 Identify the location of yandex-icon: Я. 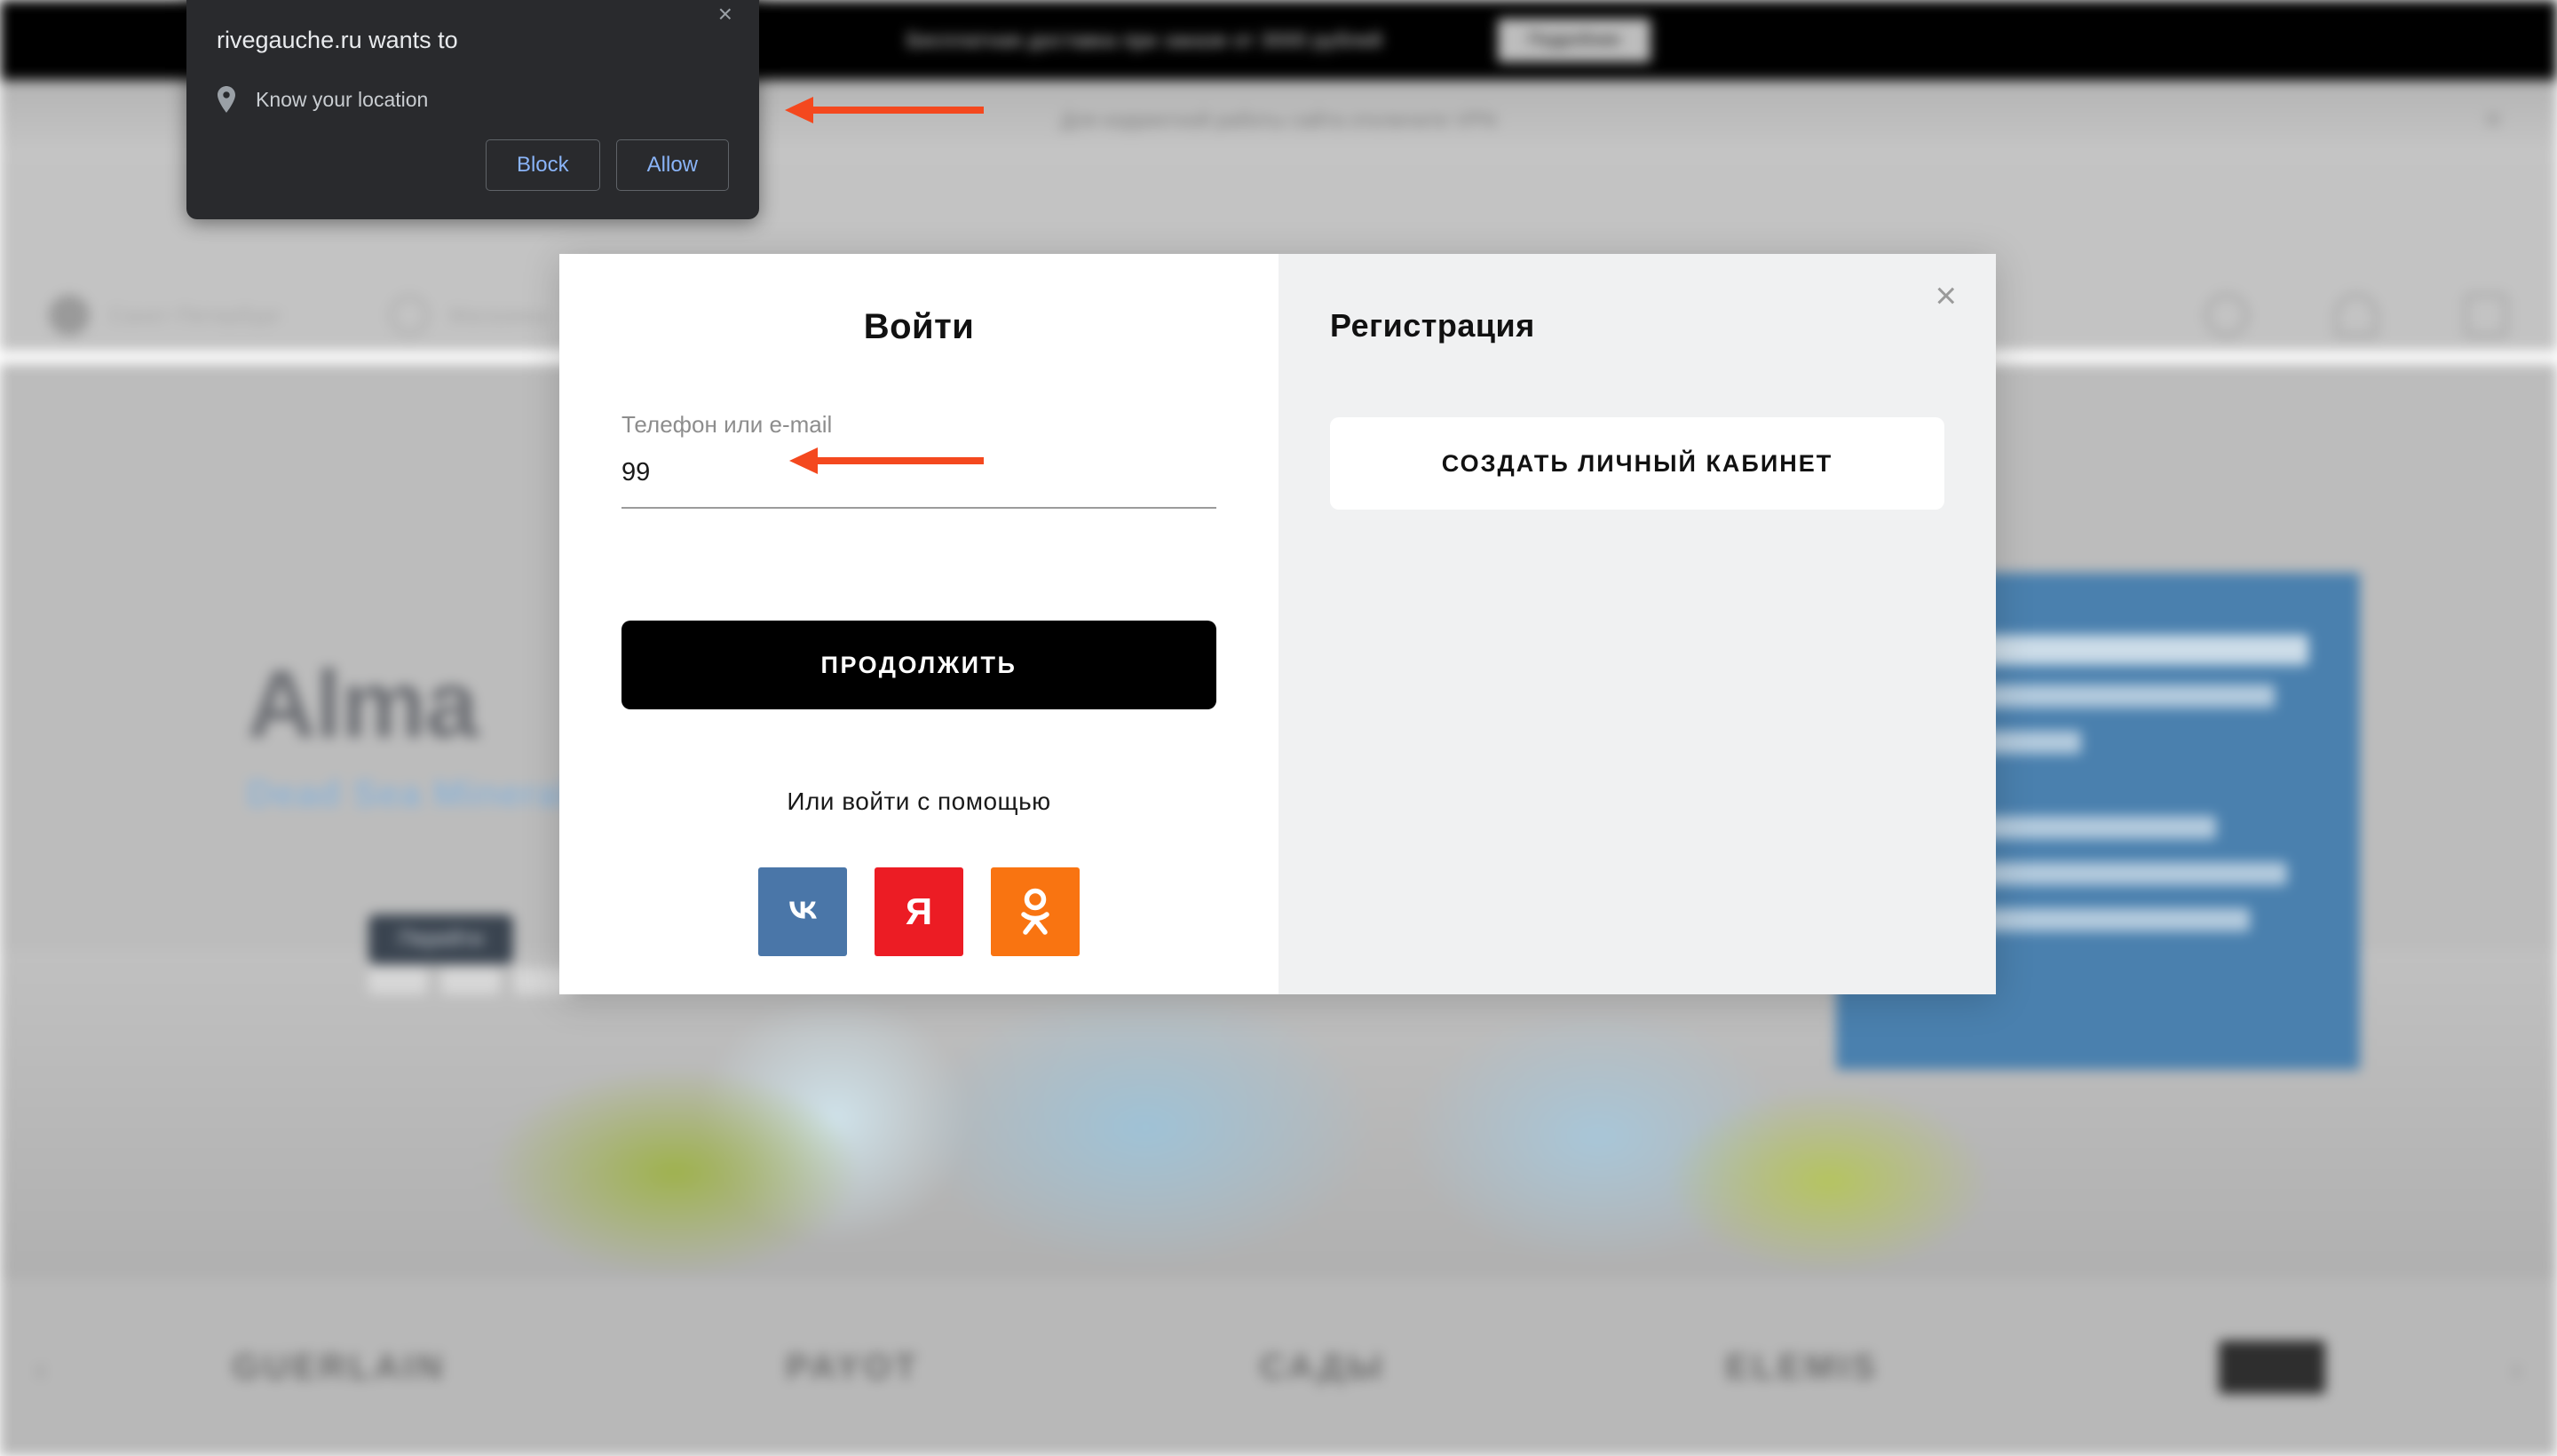
(919, 911).